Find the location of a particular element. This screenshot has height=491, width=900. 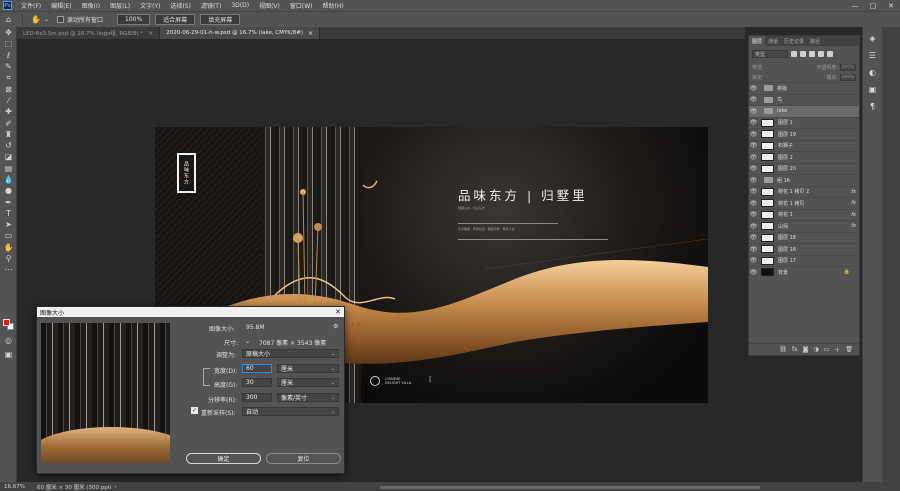

layer-row: 👁 石狮子 is located at coordinates (804, 145).